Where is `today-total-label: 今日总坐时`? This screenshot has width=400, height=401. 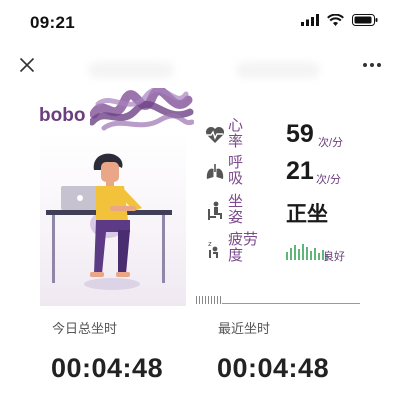
today-total-label: 今日总坐时 is located at coordinates (85, 328).